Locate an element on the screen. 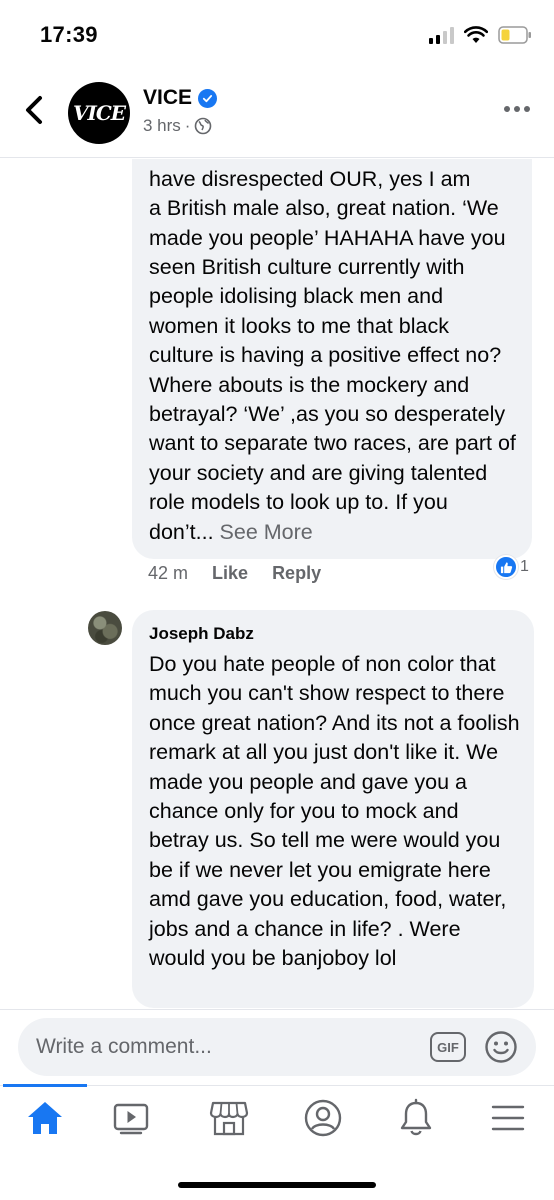  vice-logo-text: VICE is located at coordinates (99, 113).